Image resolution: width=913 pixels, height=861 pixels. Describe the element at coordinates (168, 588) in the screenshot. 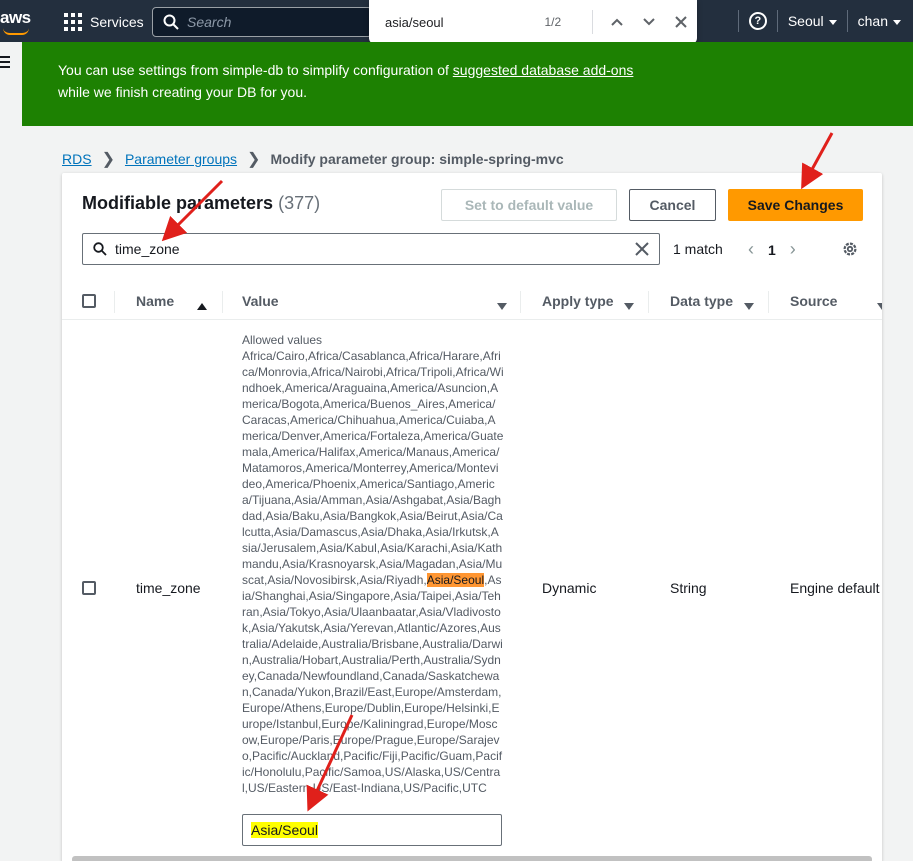

I see `param-name: time_zone` at that location.